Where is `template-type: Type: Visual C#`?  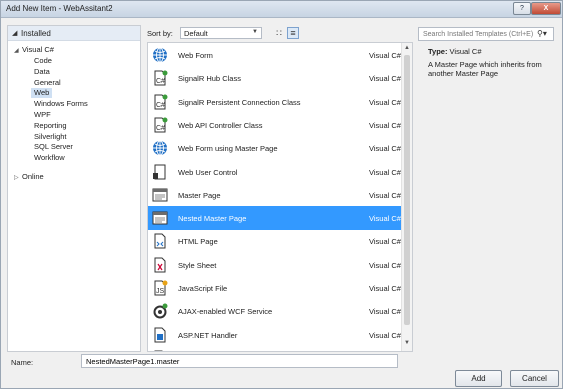
template-type: Type: Visual C# is located at coordinates (455, 51).